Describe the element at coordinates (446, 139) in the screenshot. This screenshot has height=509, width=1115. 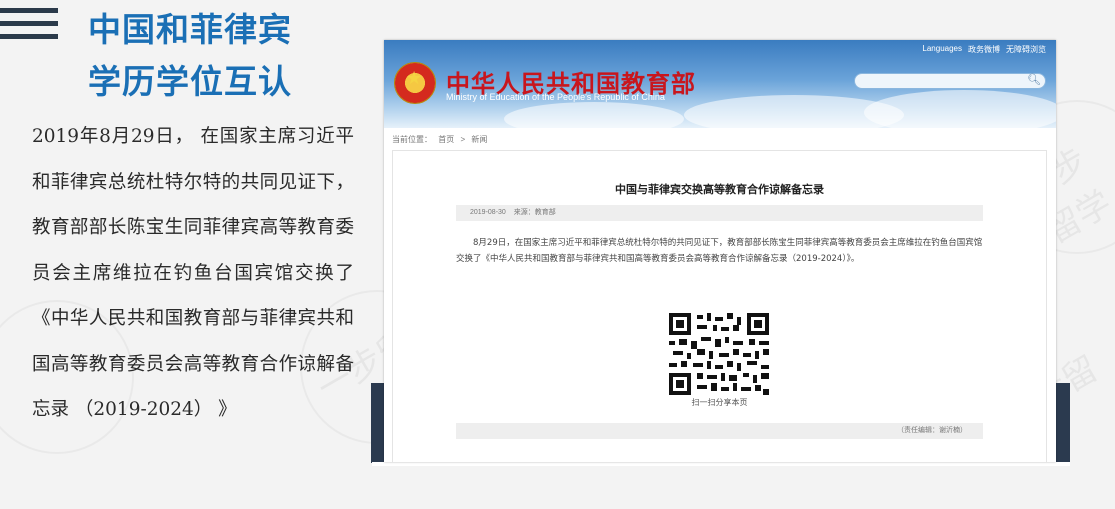
I see `breadcrumb-home: 首页` at that location.